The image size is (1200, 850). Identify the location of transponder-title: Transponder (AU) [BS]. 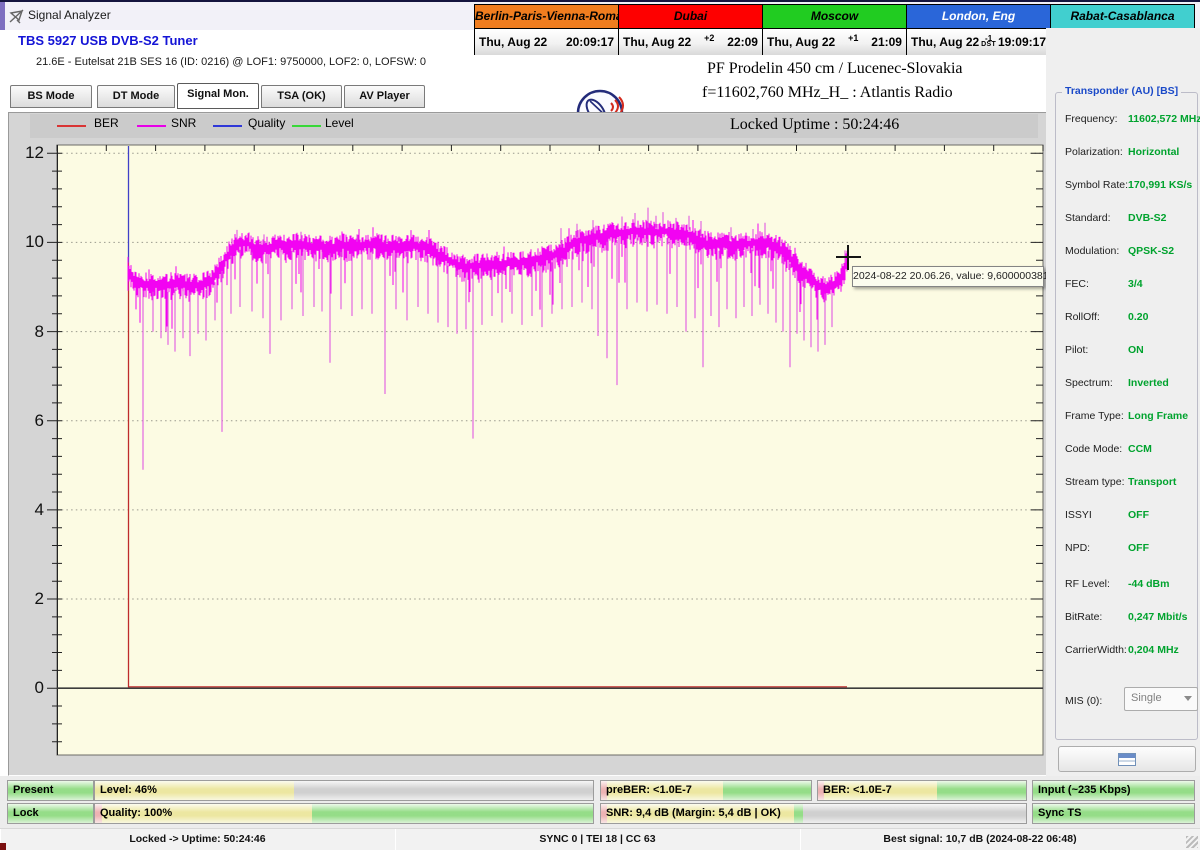
(1122, 91).